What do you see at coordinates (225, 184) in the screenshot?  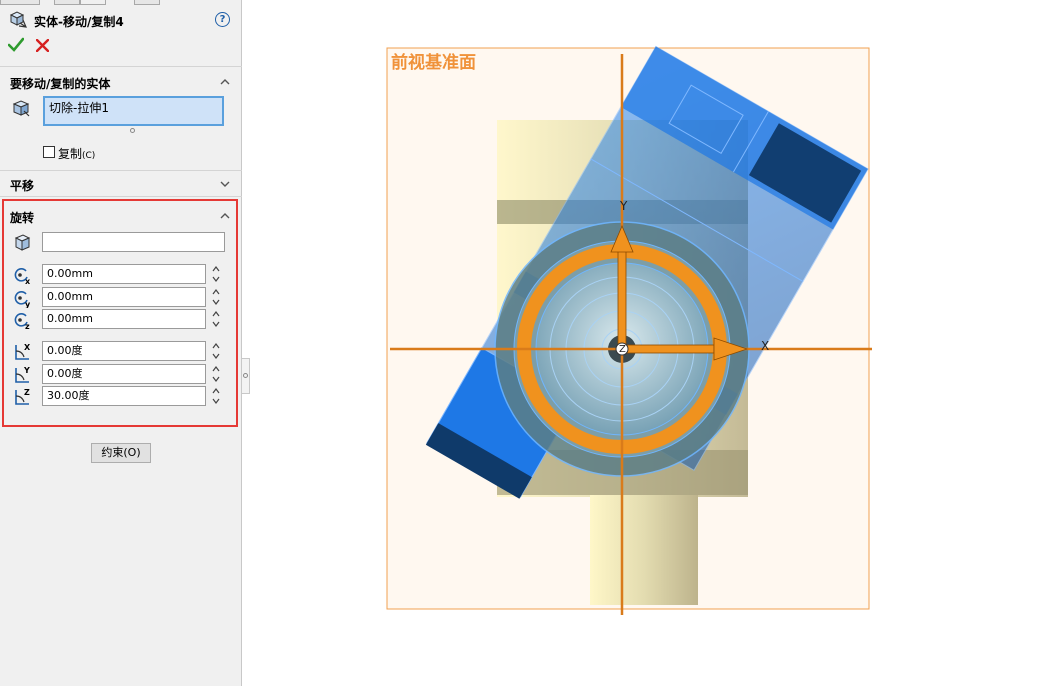 I see `chevron-down-icon` at bounding box center [225, 184].